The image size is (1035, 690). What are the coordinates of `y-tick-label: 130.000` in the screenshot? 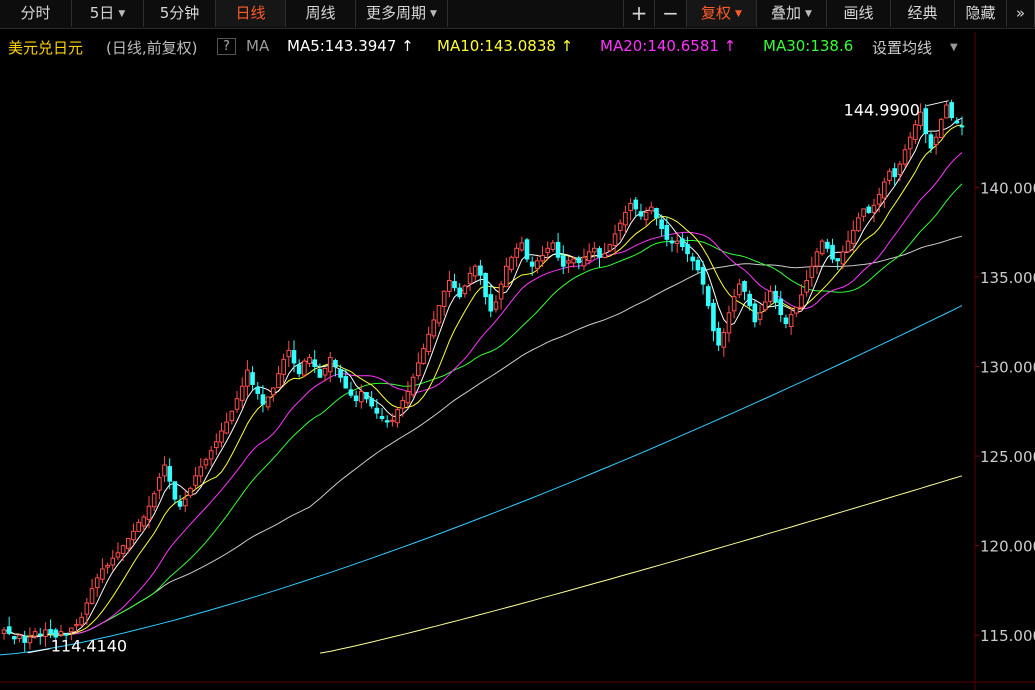 It's located at (1007, 368).